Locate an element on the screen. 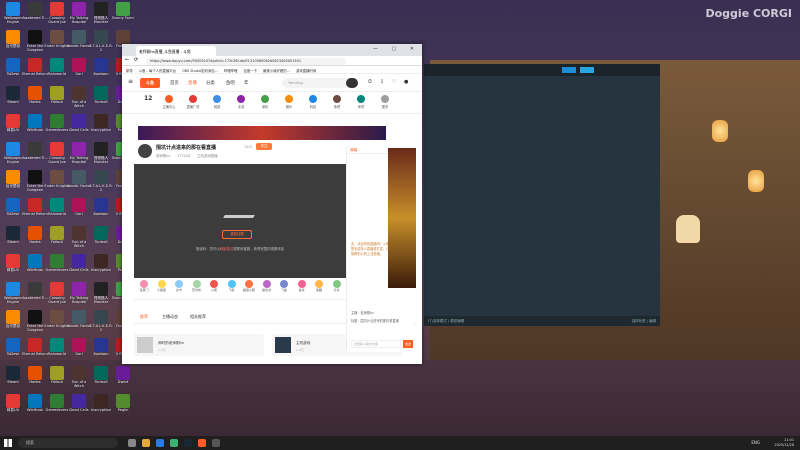 The width and height of the screenshot is (800, 450). window-controls: — ▢ ✕ is located at coordinates (396, 49).